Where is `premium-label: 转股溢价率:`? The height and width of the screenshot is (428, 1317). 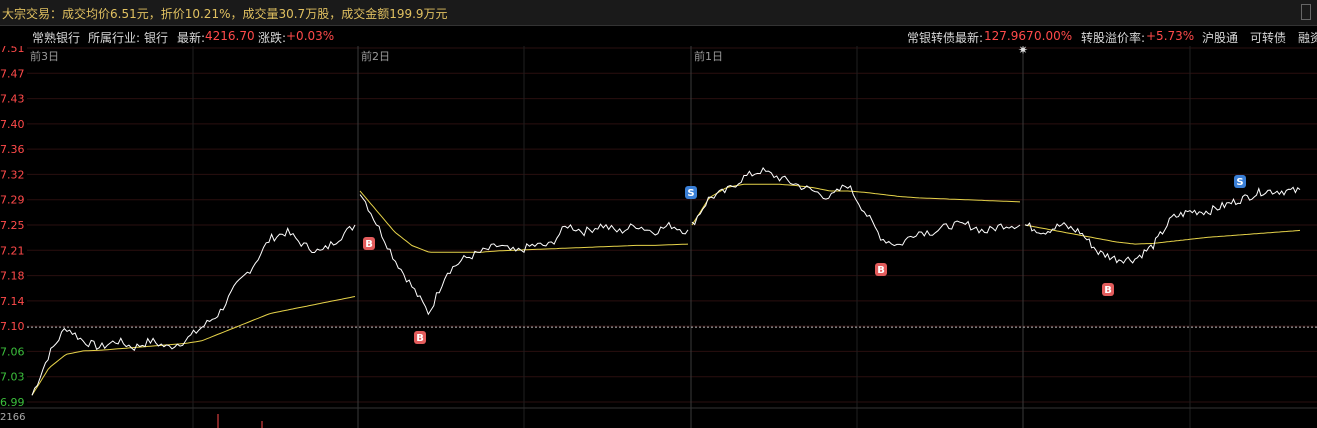 premium-label: 转股溢价率: is located at coordinates (1113, 38).